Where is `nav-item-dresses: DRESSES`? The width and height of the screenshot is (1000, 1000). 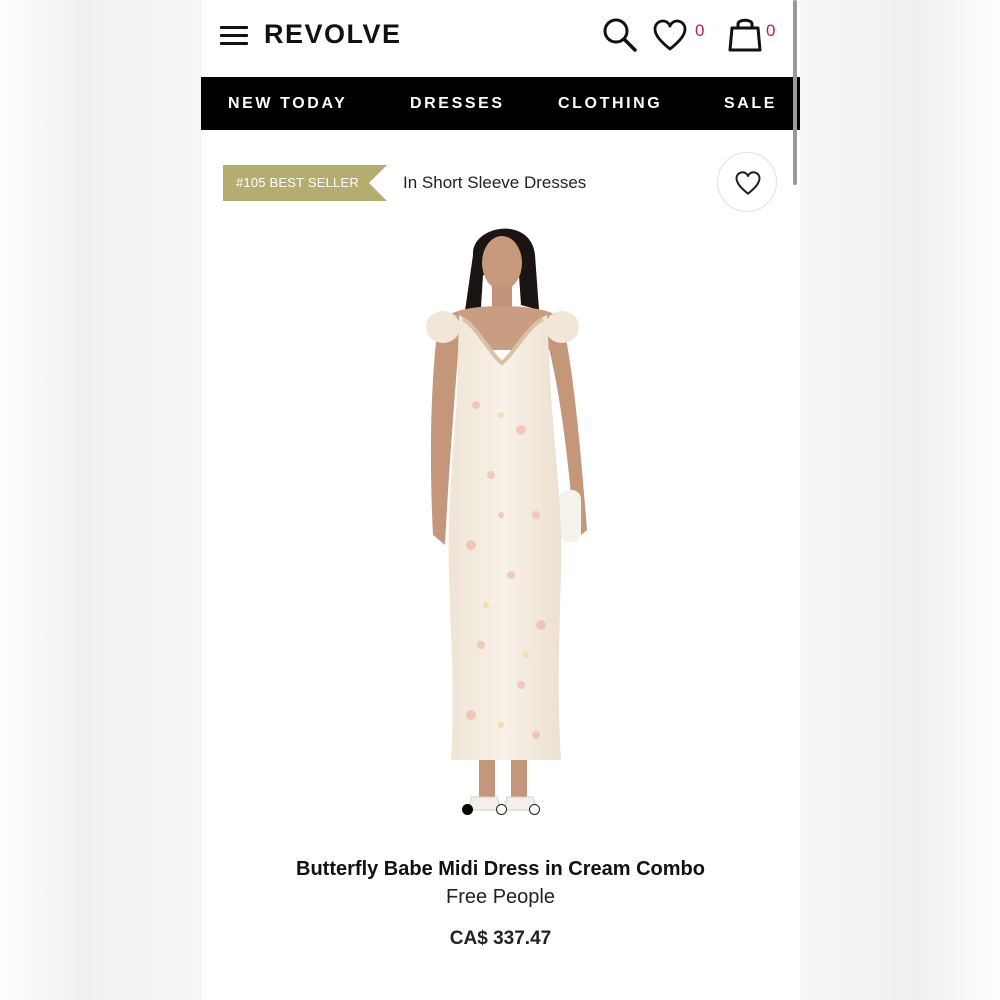
nav-item-dresses: DRESSES is located at coordinates (457, 104).